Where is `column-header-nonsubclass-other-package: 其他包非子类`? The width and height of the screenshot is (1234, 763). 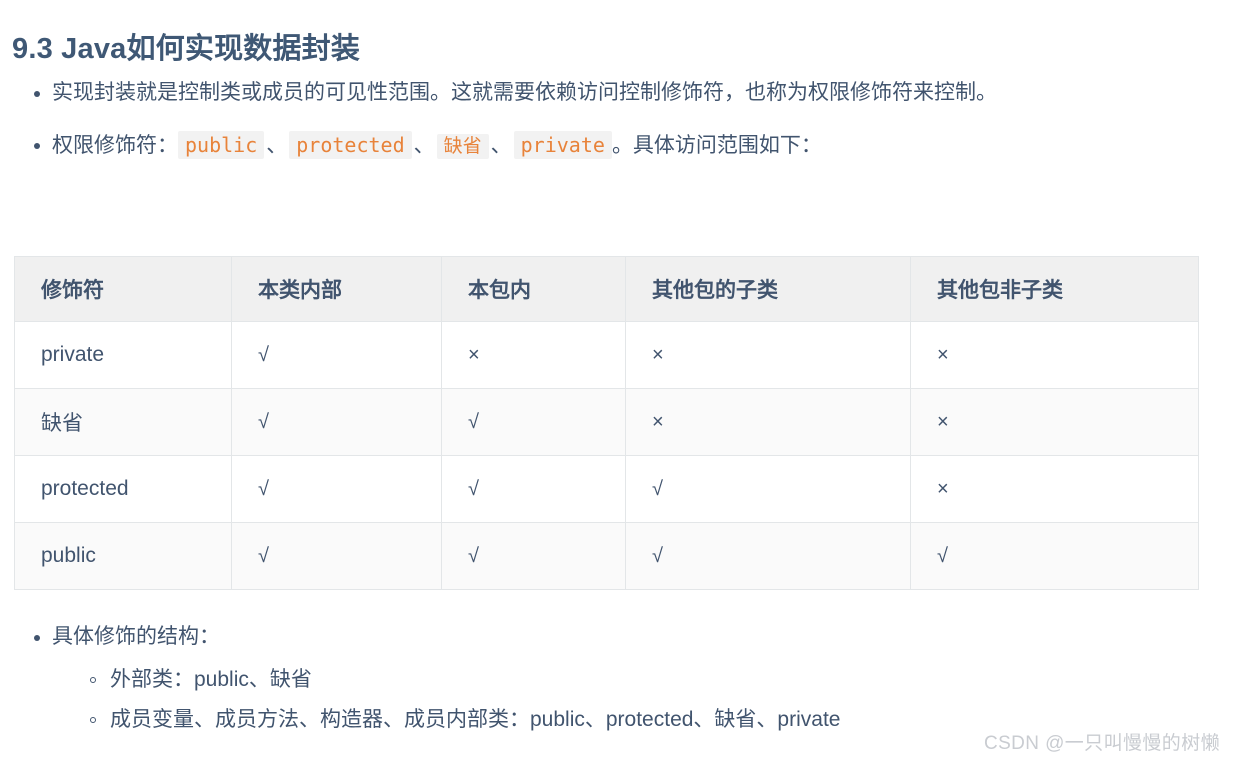 column-header-nonsubclass-other-package: 其他包非子类 is located at coordinates (1054, 289).